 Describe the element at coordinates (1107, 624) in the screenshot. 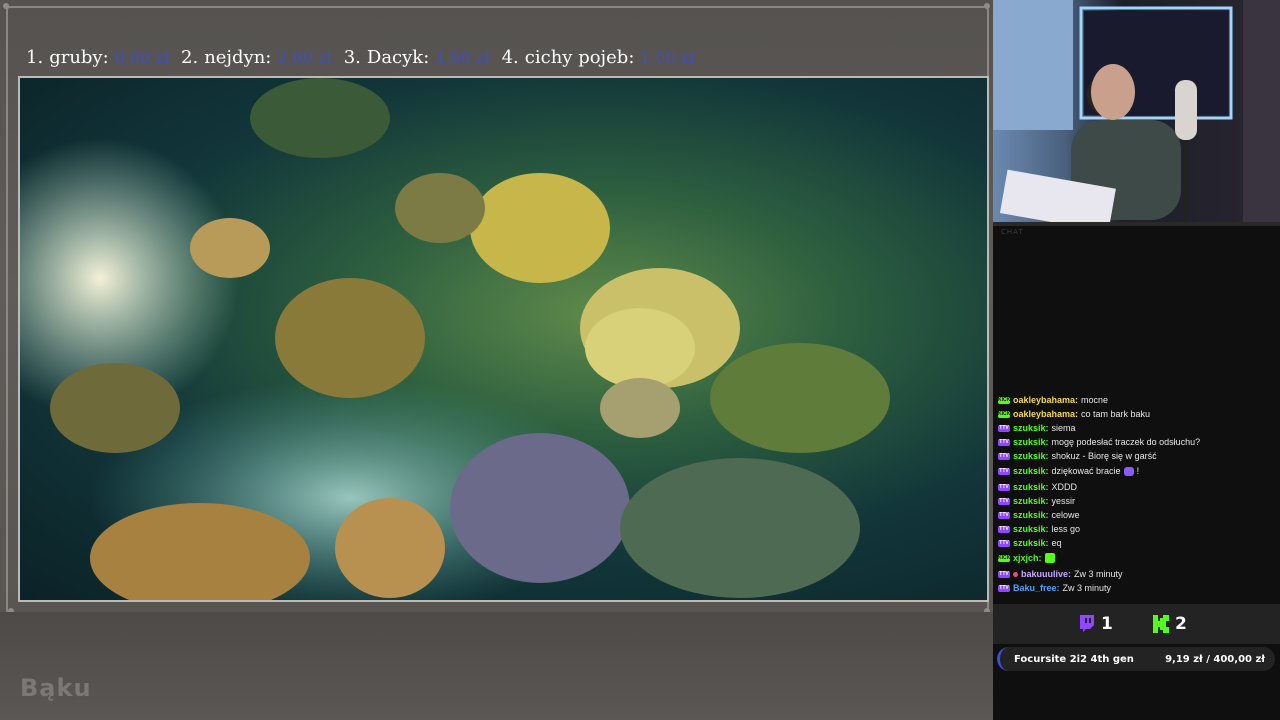

I see `twitch-count-value: 1` at that location.